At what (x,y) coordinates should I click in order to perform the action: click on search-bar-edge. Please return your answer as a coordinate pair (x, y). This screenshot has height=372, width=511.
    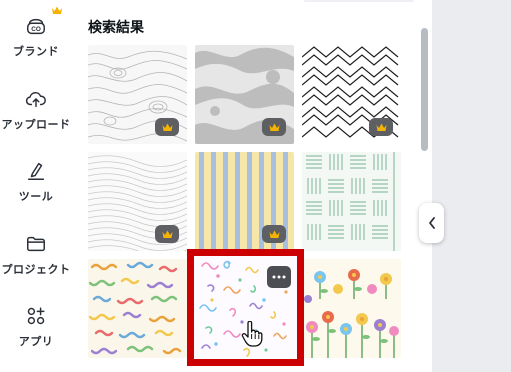
    Looking at the image, I should click on (359, 1).